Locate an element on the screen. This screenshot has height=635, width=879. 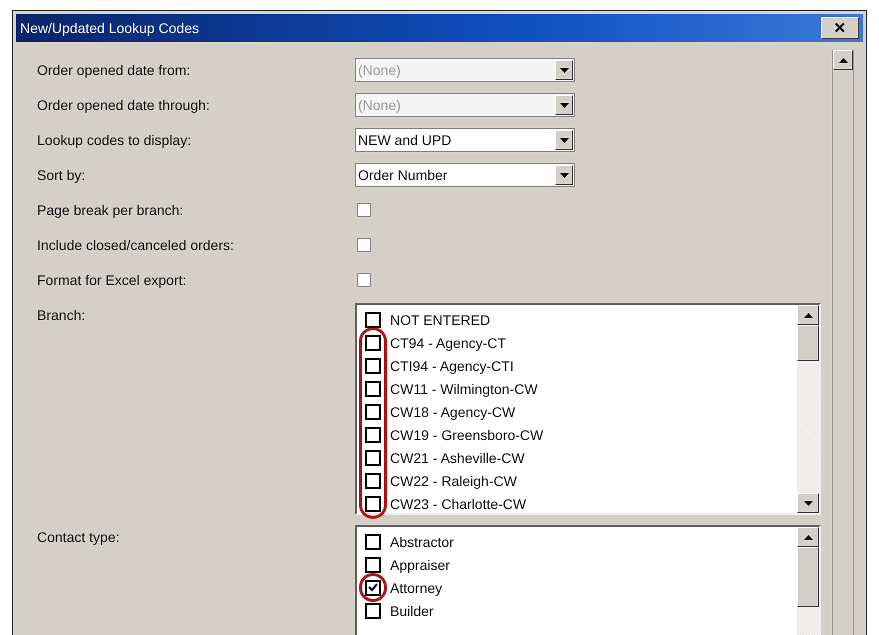
field-label: Contact type: is located at coordinates (78, 536).